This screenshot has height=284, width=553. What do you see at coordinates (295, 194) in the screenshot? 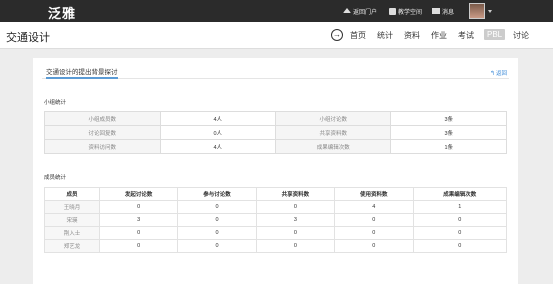
I see `column-header: 共享资料数` at bounding box center [295, 194].